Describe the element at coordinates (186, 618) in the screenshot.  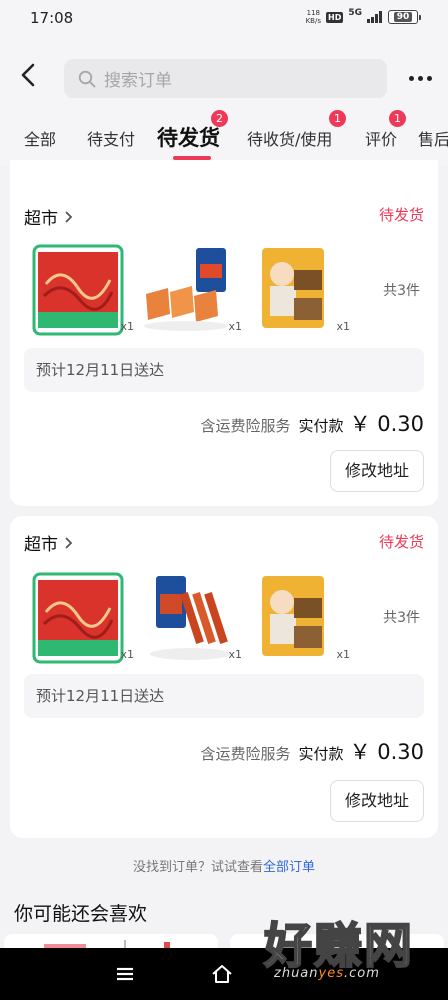
I see `product-image-spicy-sticks` at that location.